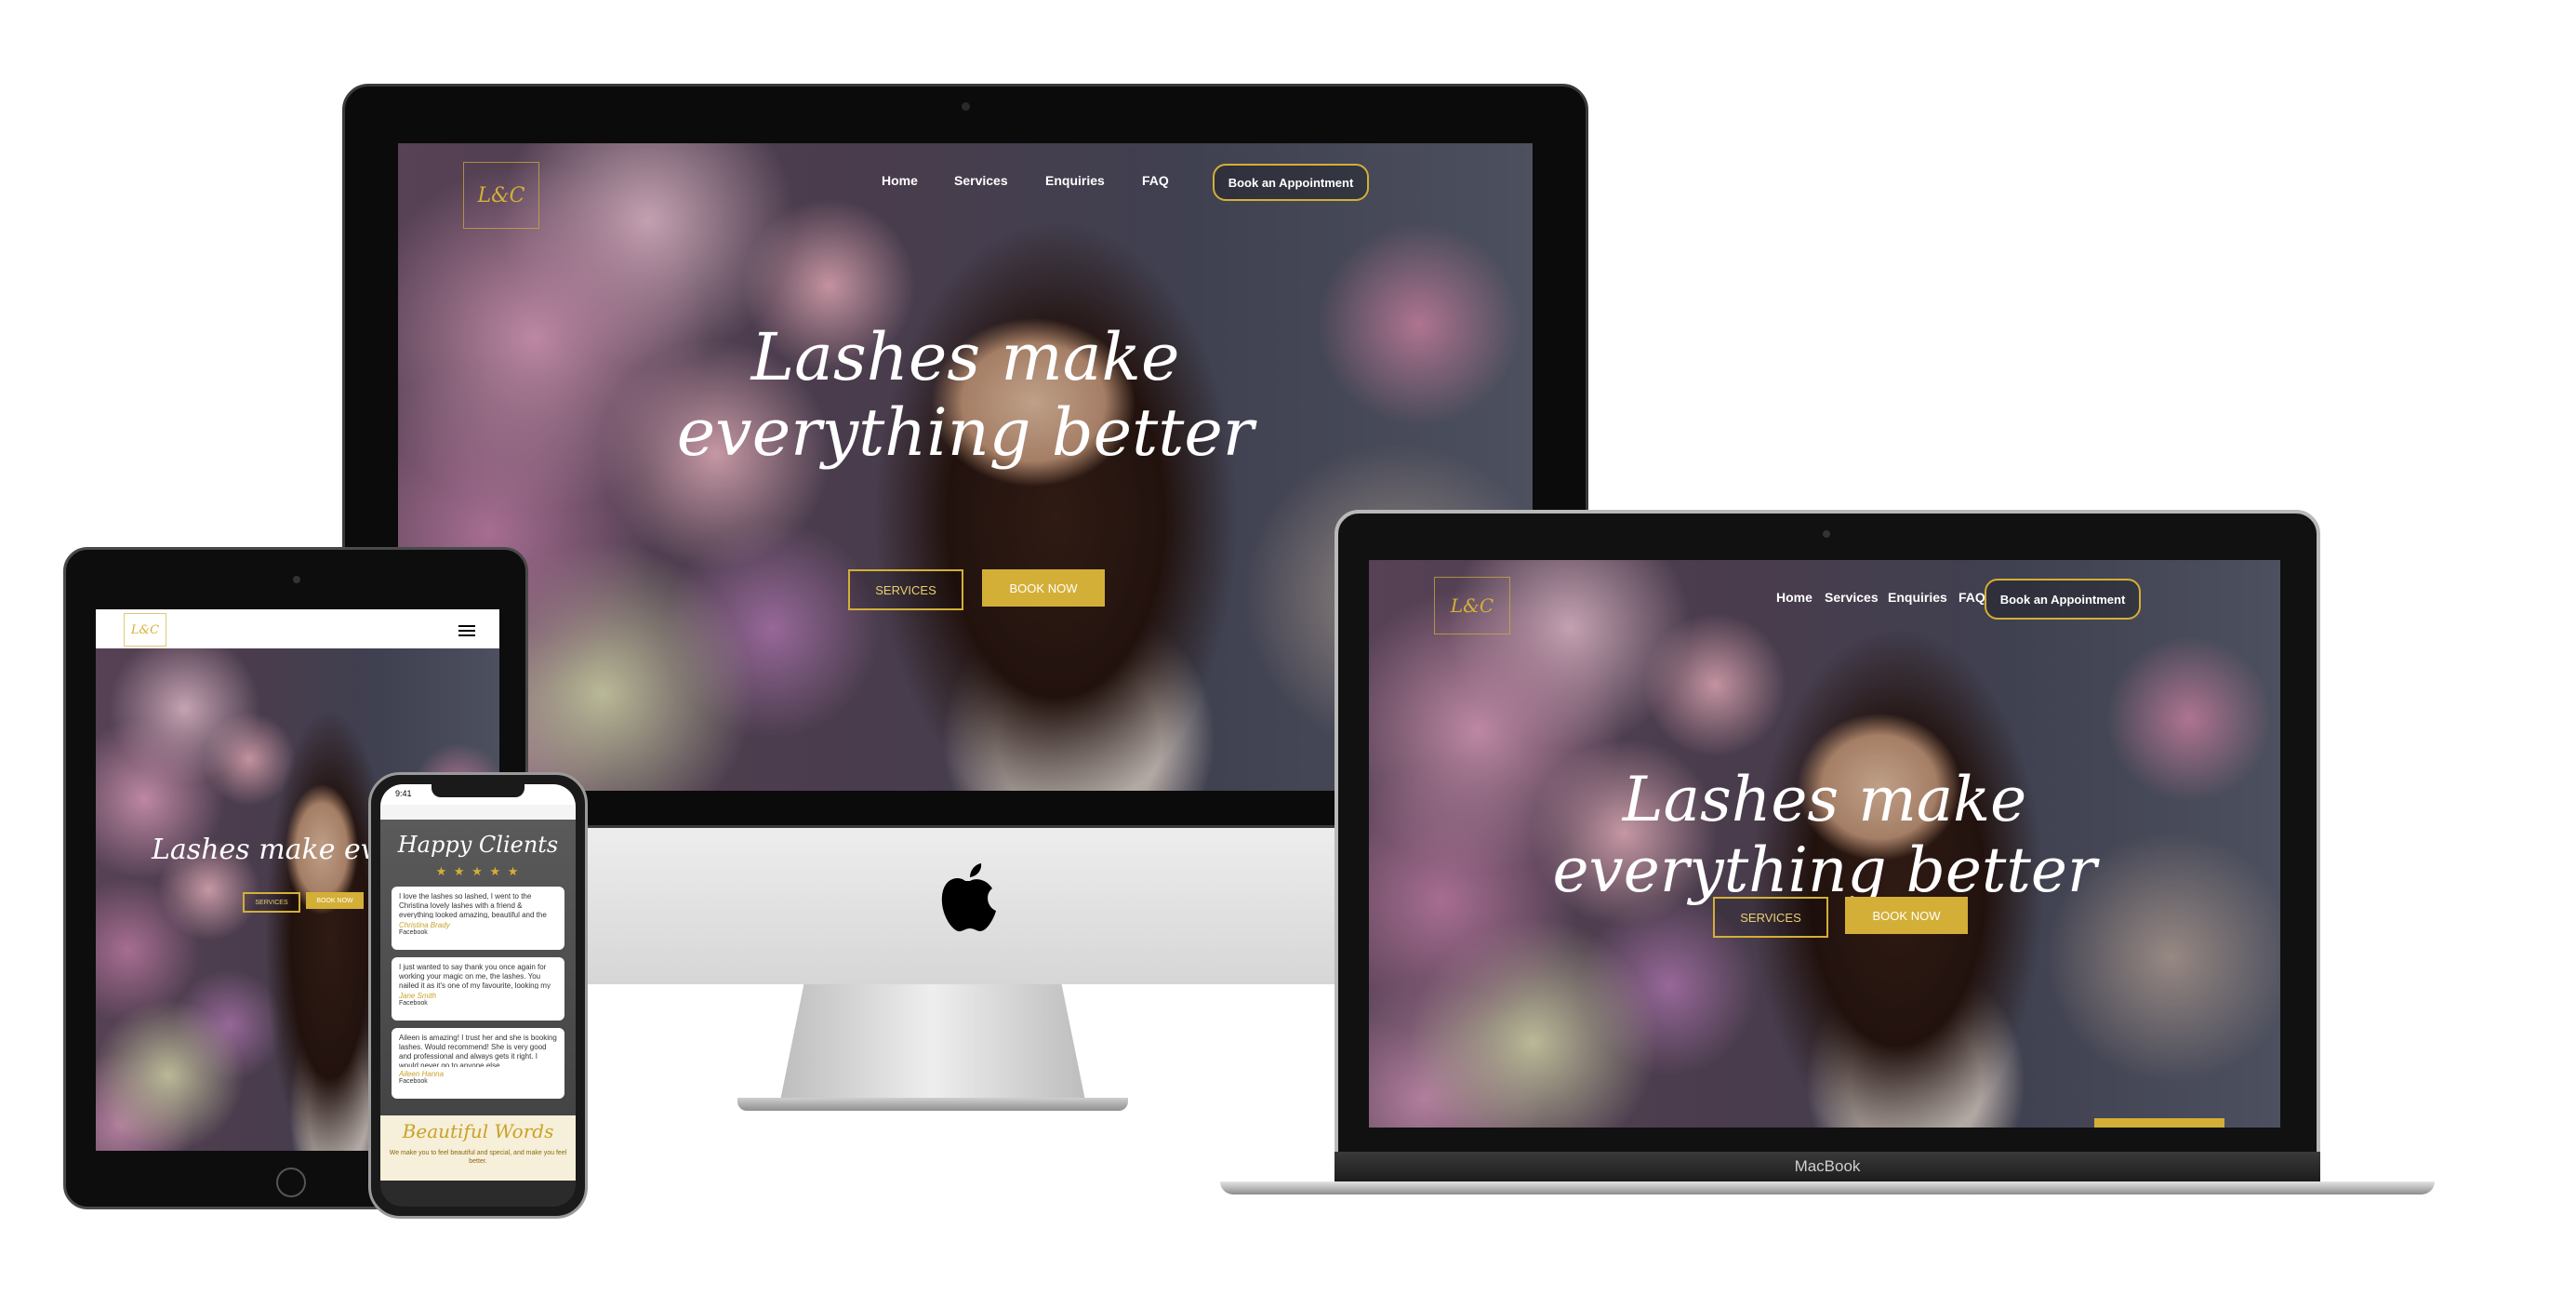  I want to click on section-title: Happy Clients, so click(478, 845).